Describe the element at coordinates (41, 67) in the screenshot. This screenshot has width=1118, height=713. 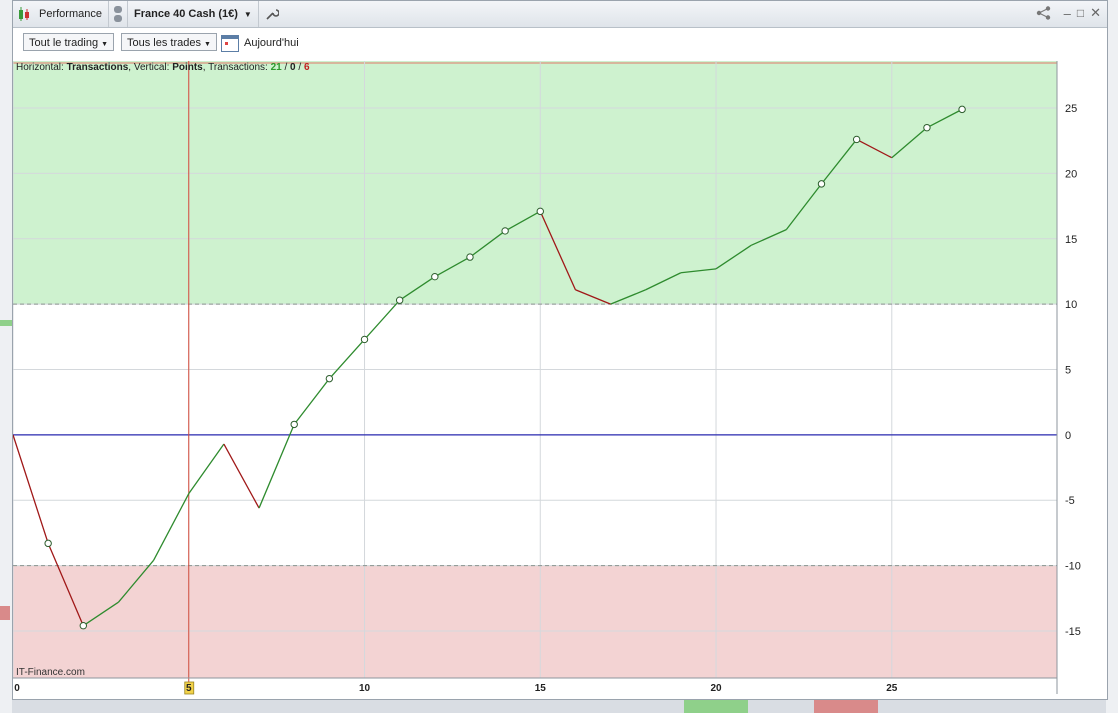
I see `info-prefix: Horizontal:` at that location.